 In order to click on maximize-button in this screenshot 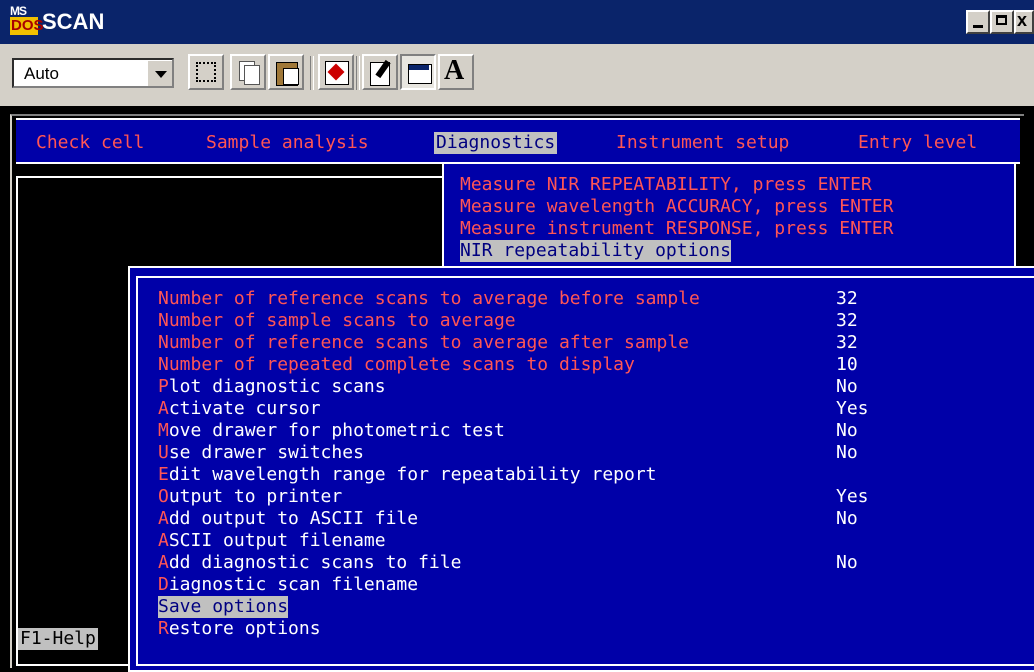, I will do `click(1002, 22)`.